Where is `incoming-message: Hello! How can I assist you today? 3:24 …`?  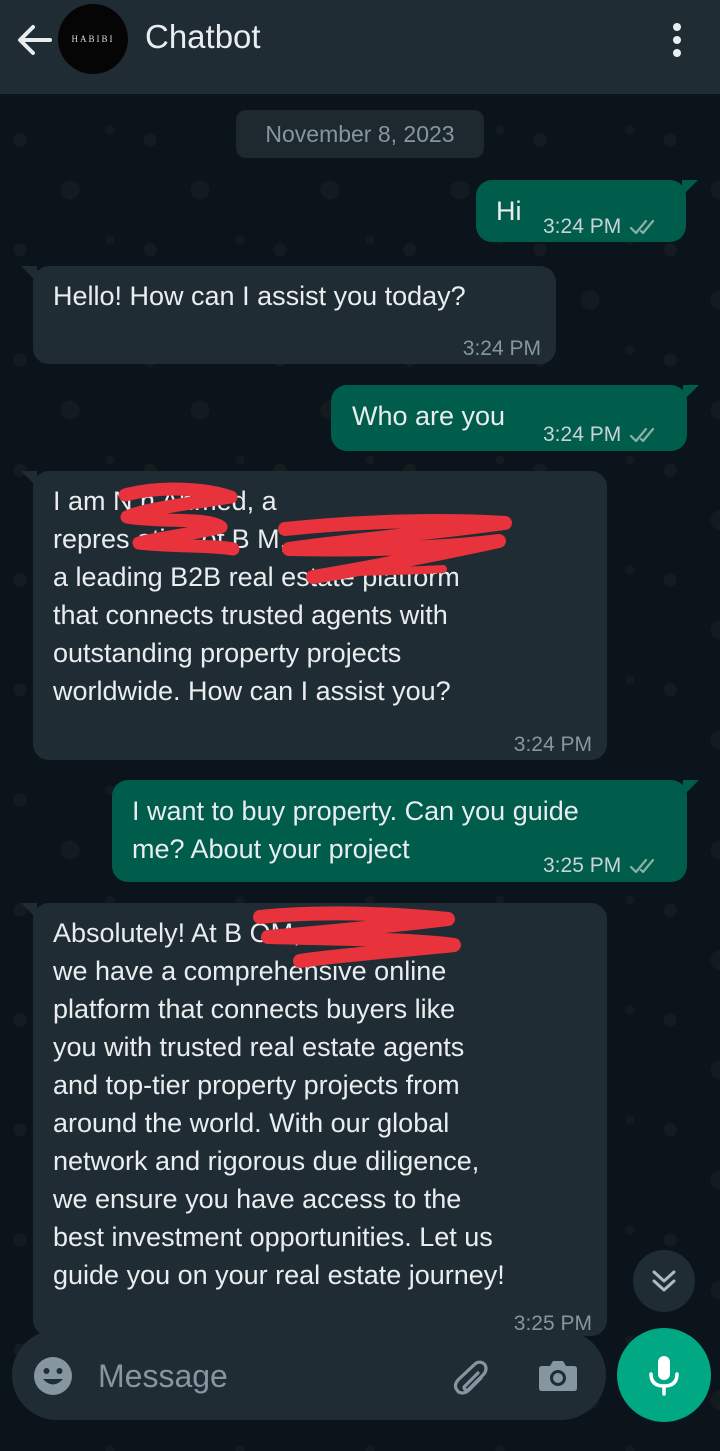 incoming-message: Hello! How can I assist you today? 3:24 … is located at coordinates (288, 315).